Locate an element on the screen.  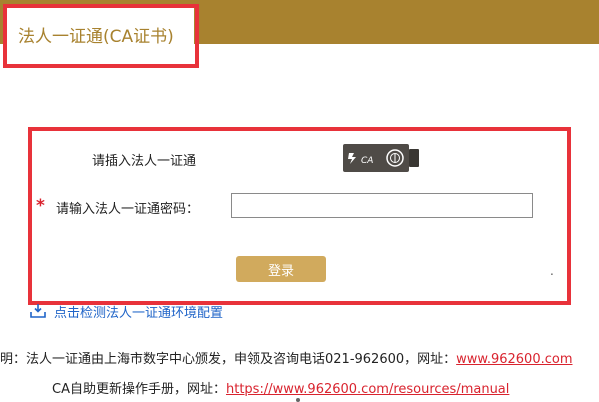
password-input is located at coordinates (382, 205).